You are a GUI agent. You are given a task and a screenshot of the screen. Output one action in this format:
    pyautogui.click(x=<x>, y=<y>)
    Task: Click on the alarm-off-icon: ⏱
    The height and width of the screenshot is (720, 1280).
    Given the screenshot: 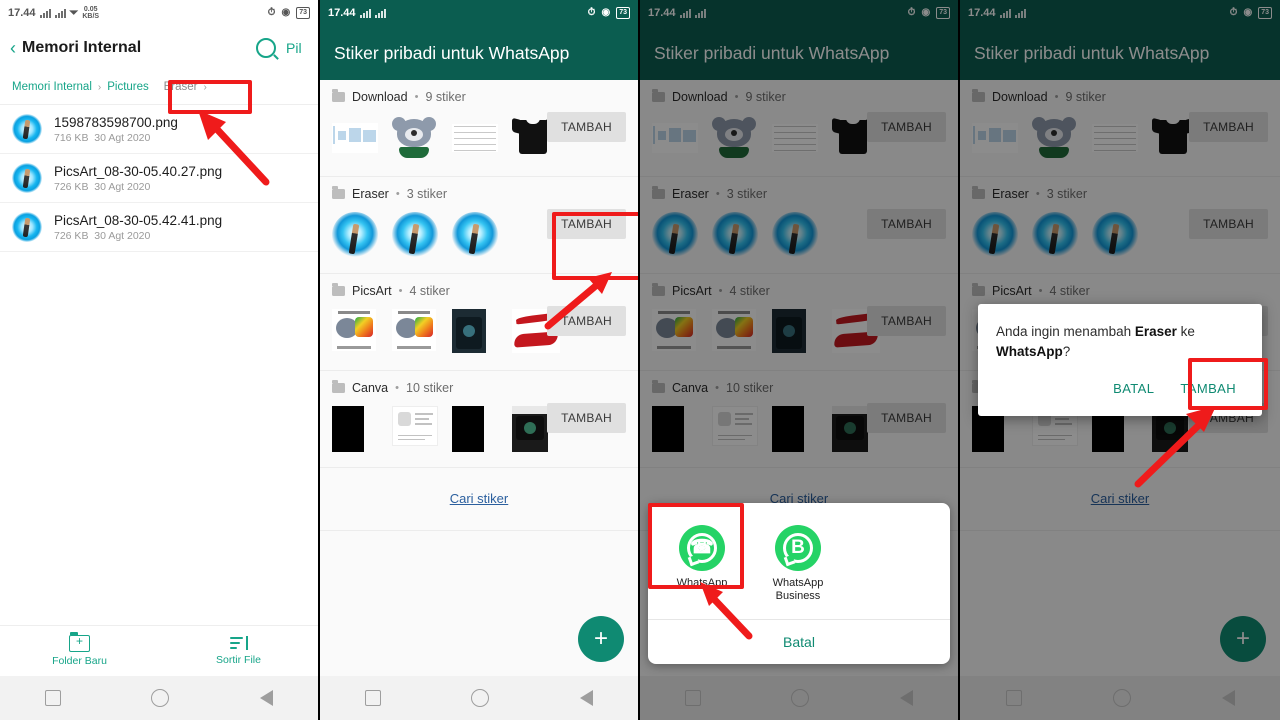 What is the action you would take?
    pyautogui.click(x=271, y=12)
    